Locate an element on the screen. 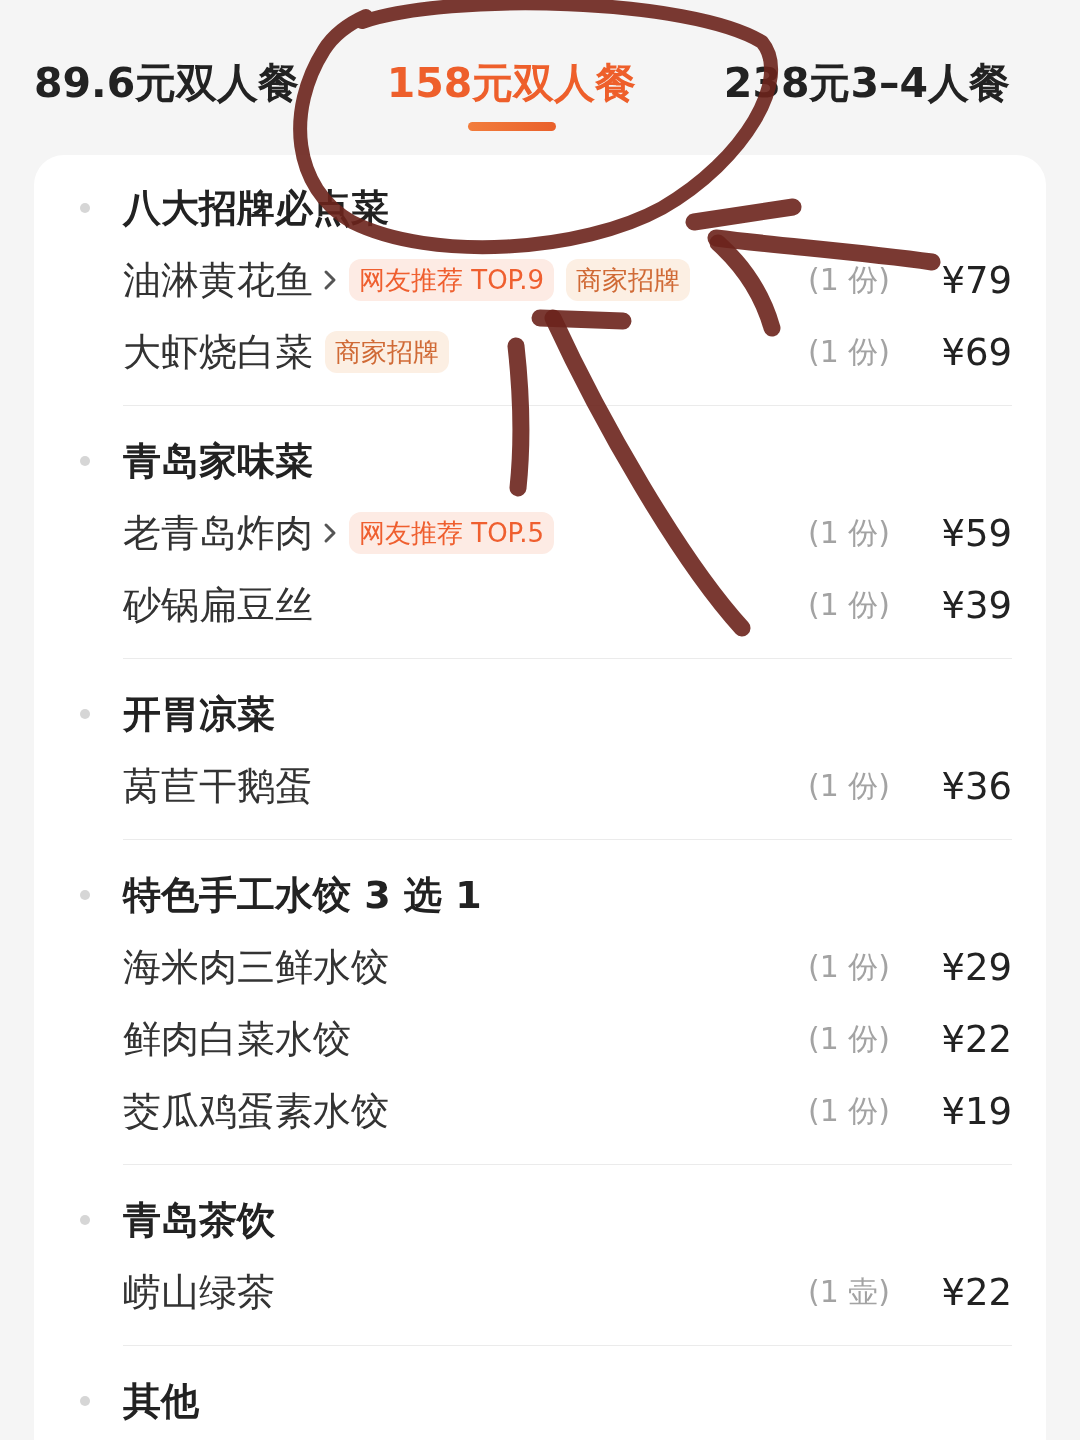 The width and height of the screenshot is (1080, 1440). dish-price: ¥19 is located at coordinates (976, 1111).